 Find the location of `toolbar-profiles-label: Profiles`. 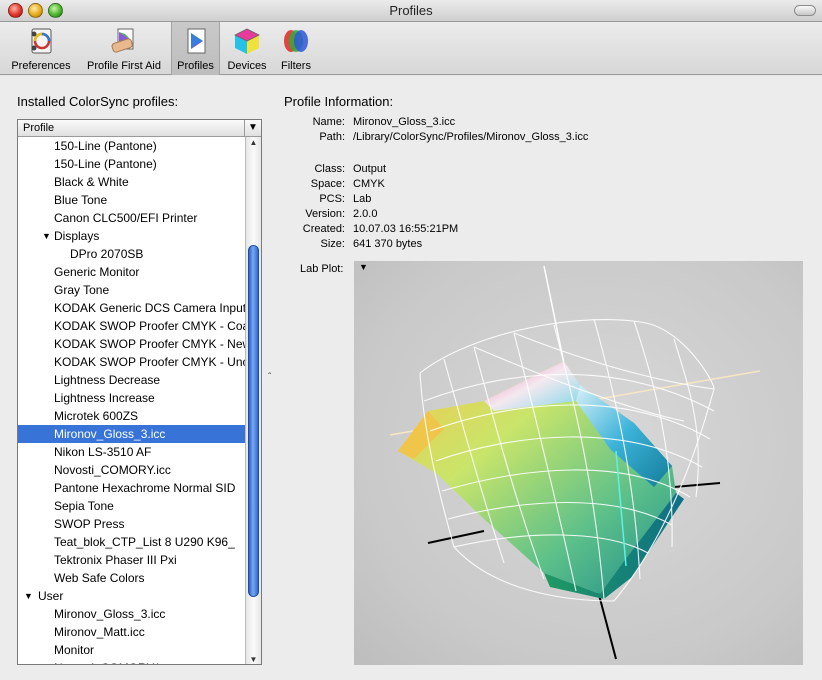

toolbar-profiles-label: Profiles is located at coordinates (195, 66).